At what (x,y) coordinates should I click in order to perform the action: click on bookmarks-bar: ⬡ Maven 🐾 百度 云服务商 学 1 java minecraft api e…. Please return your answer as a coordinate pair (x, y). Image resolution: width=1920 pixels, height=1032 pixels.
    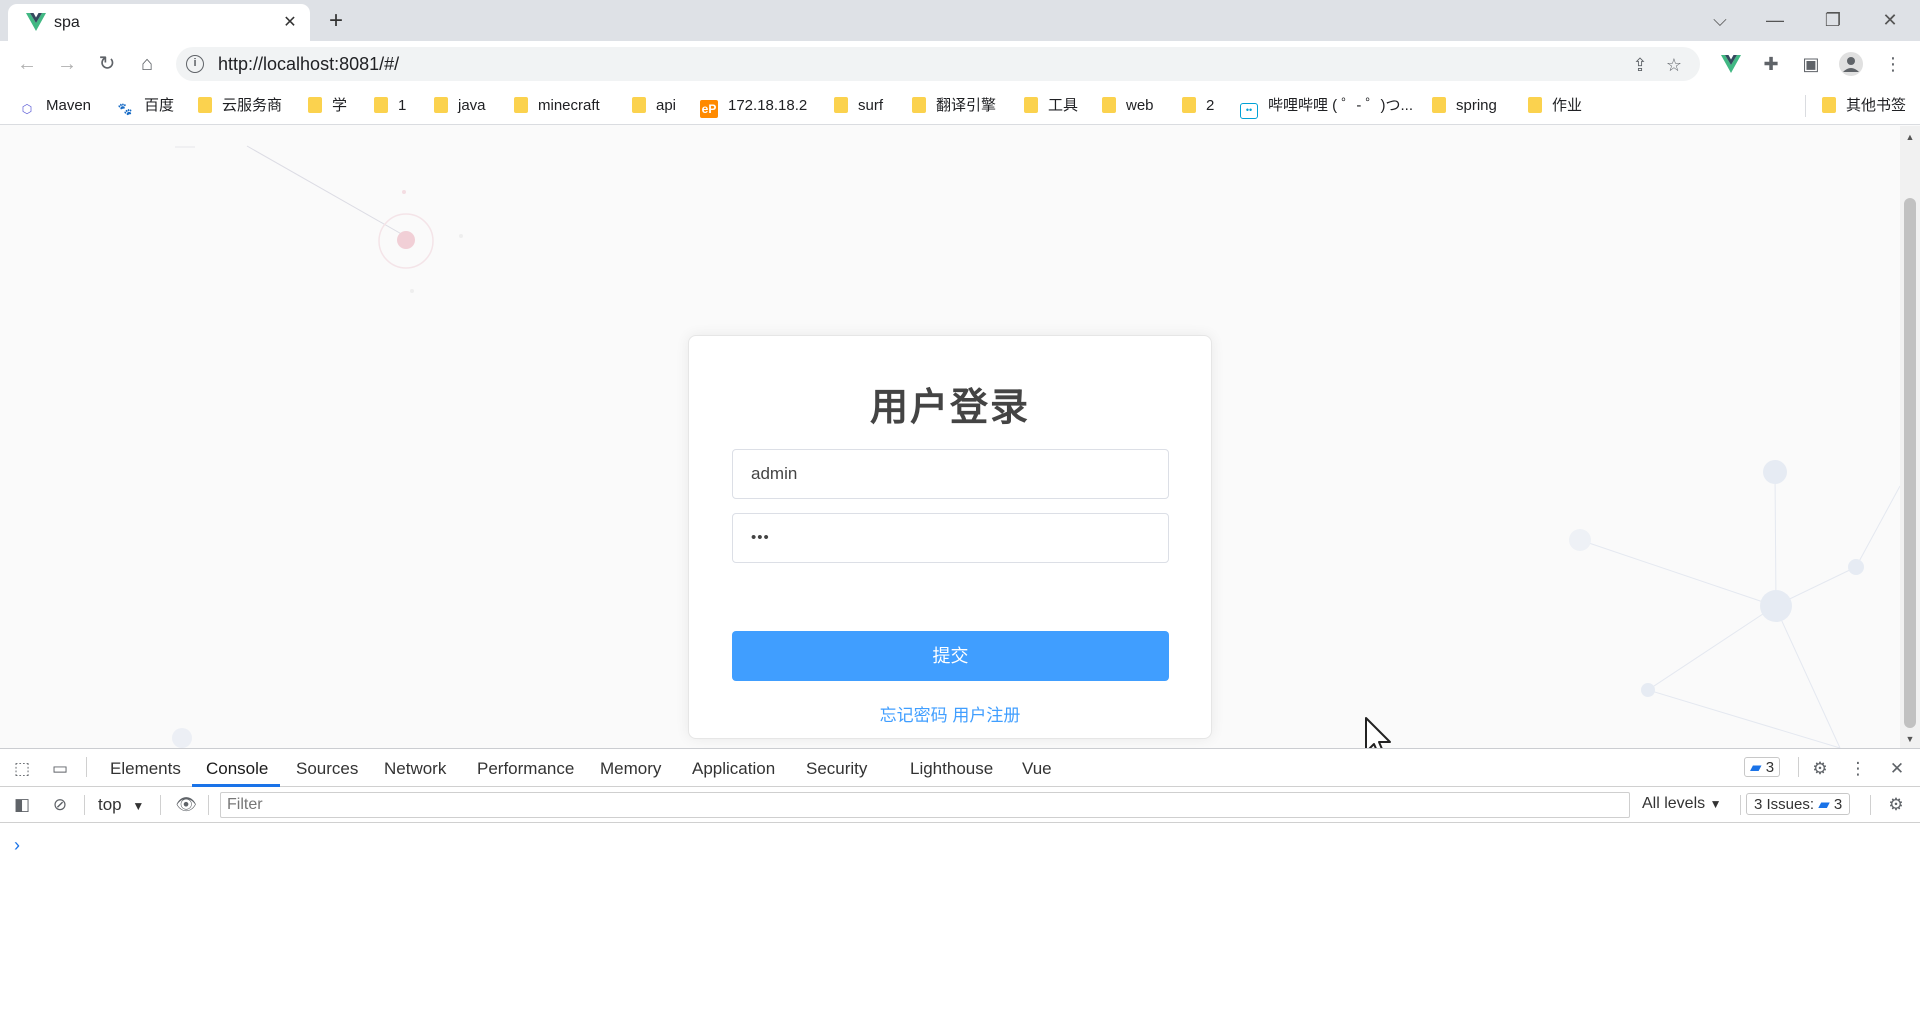
    Looking at the image, I should click on (960, 106).